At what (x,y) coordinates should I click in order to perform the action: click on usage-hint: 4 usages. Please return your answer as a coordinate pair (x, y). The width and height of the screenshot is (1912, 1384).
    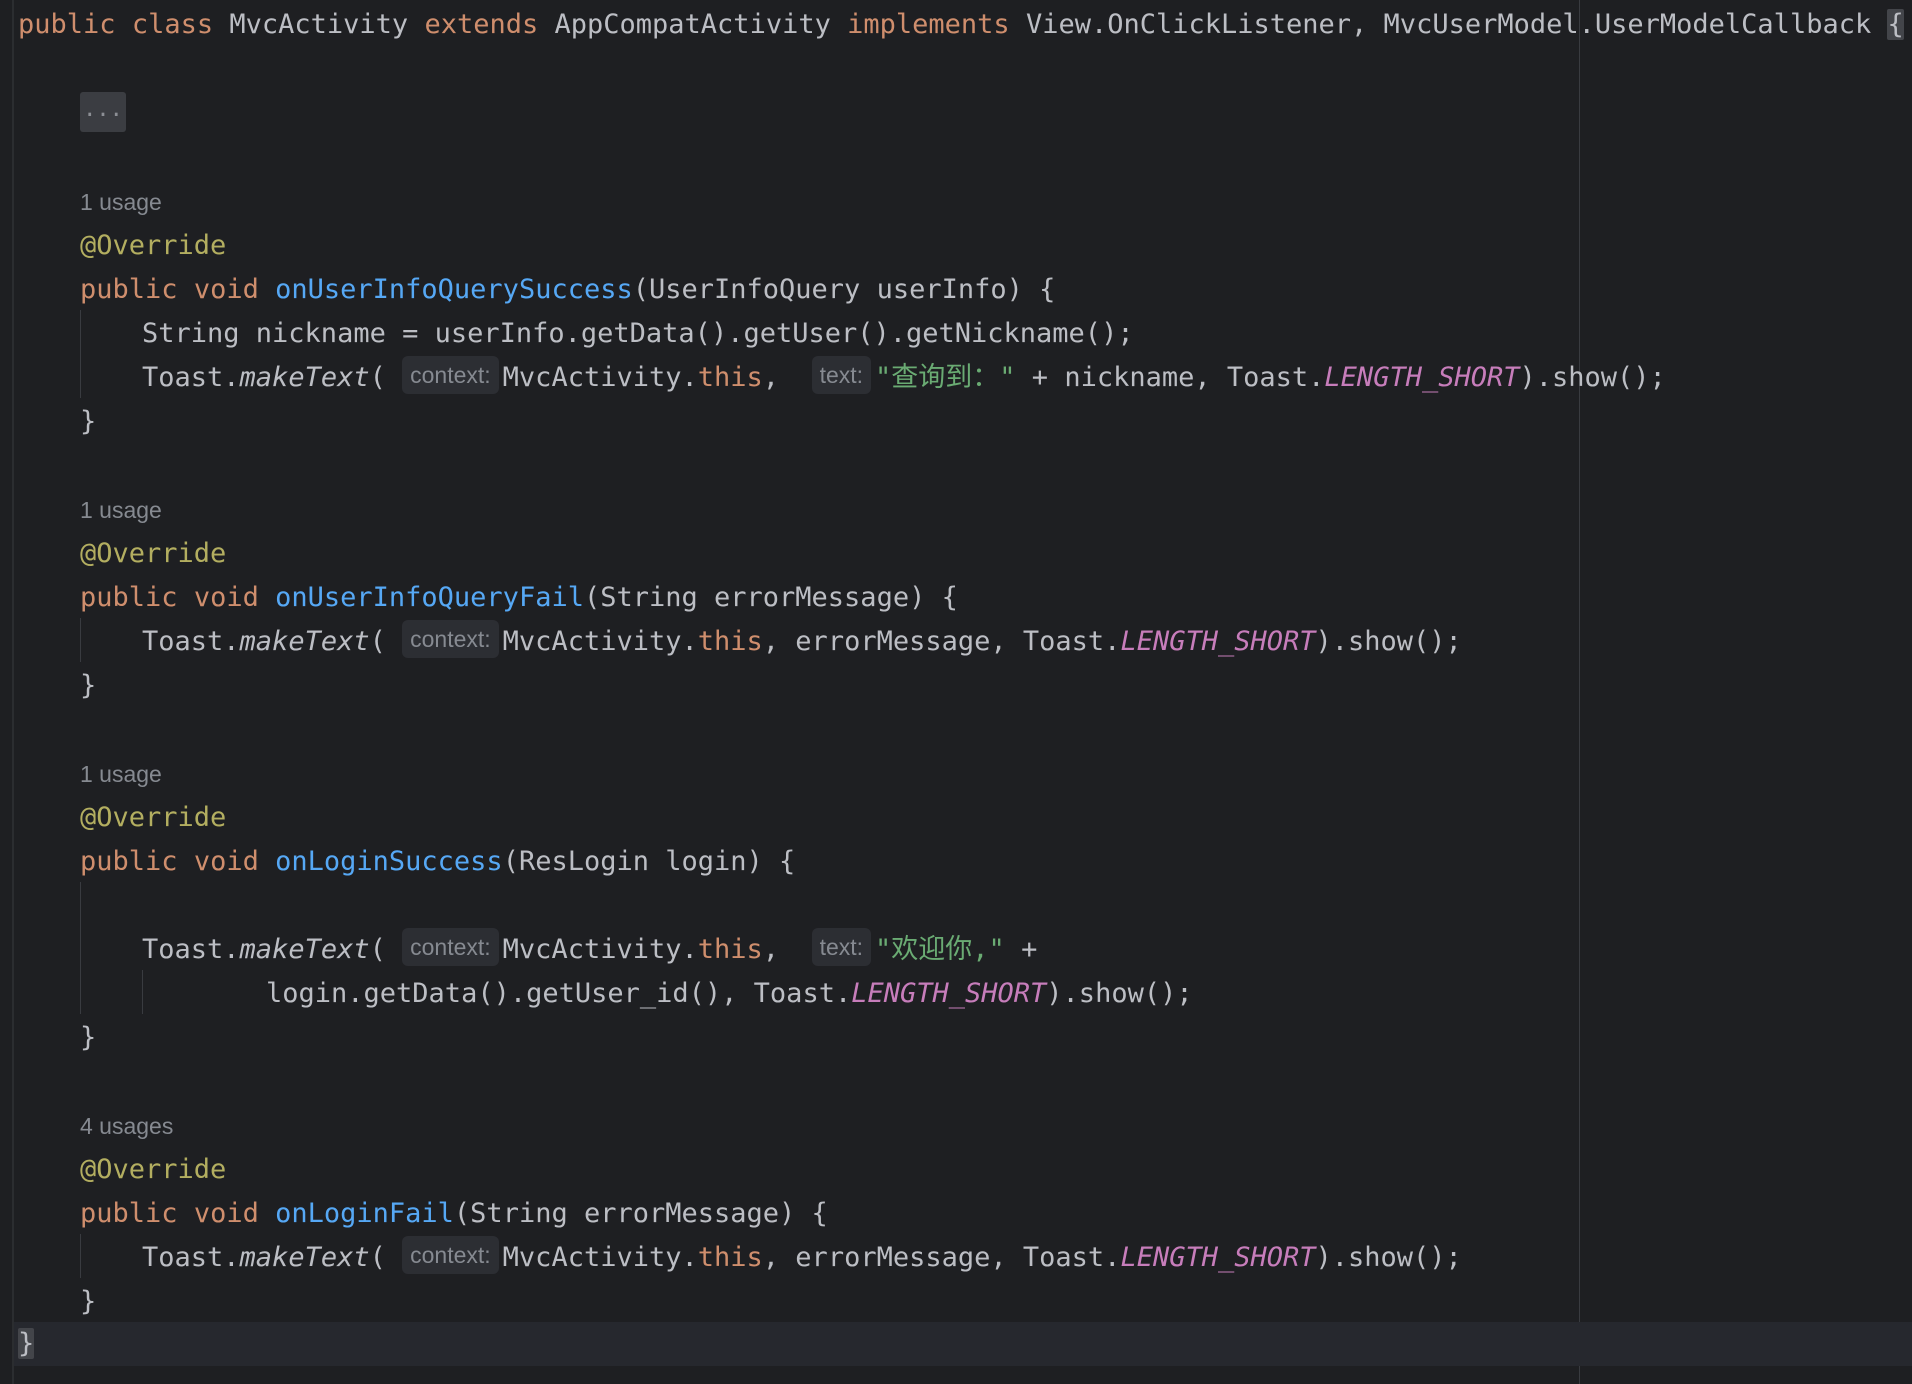
    Looking at the image, I should click on (126, 1126).